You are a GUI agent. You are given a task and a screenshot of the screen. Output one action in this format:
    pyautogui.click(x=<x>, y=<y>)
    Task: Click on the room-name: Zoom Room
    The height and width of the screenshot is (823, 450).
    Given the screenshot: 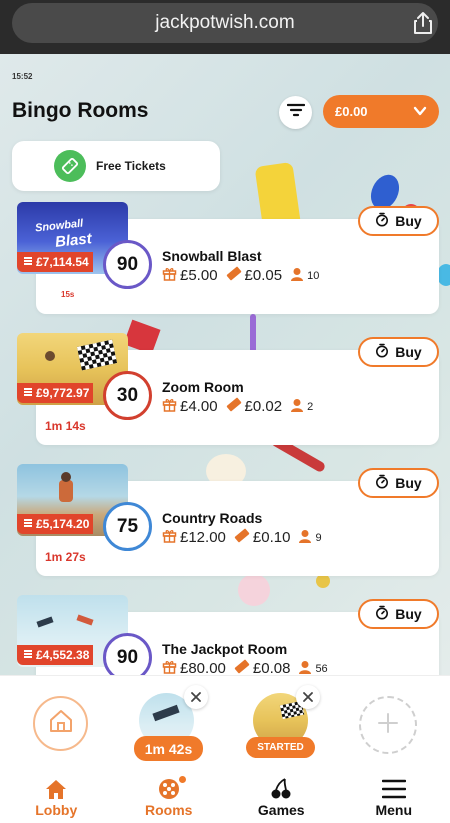 What is the action you would take?
    pyautogui.click(x=203, y=387)
    